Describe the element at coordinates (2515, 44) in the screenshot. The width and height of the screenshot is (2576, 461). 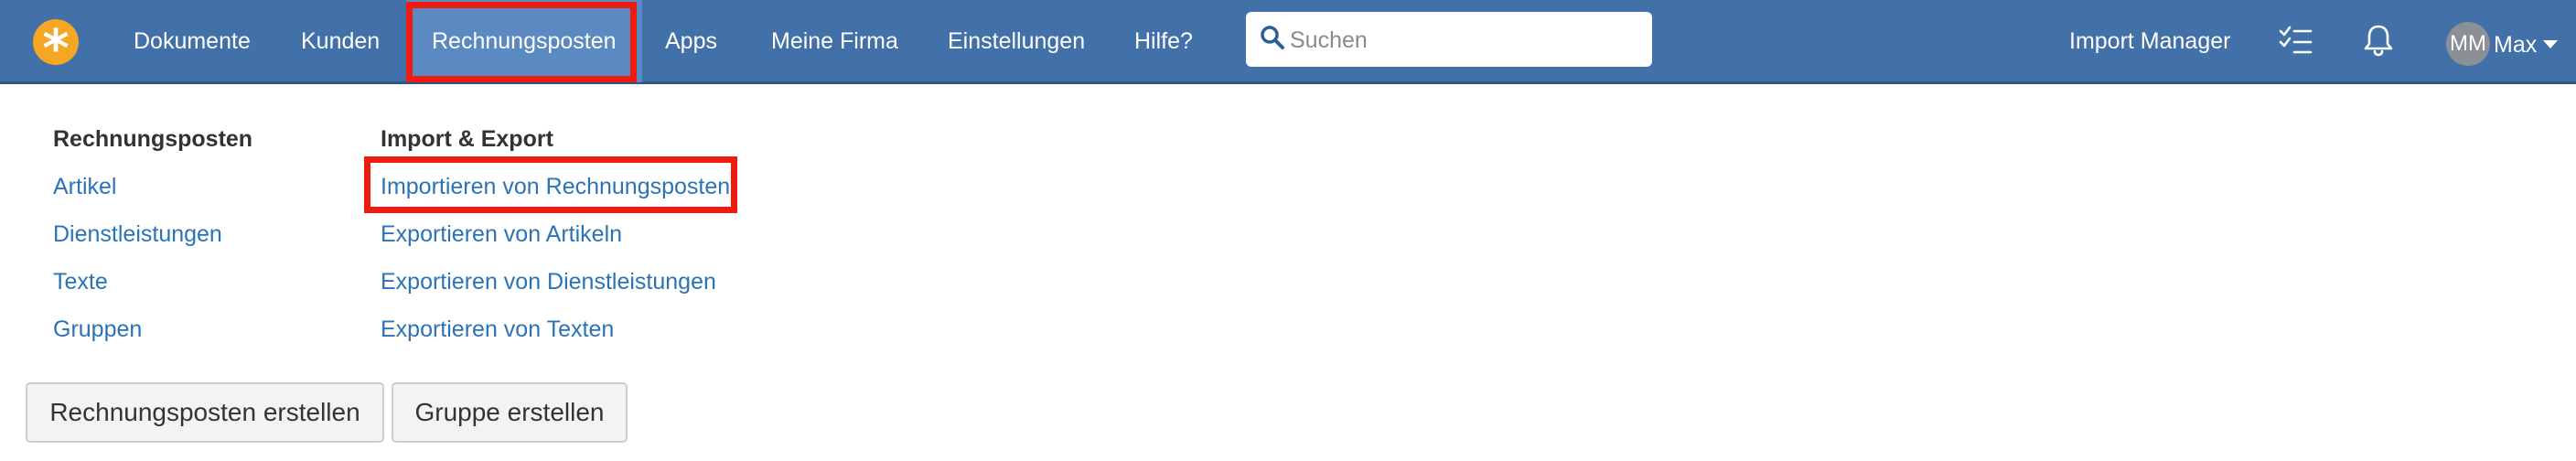
I see `user-name: Max` at that location.